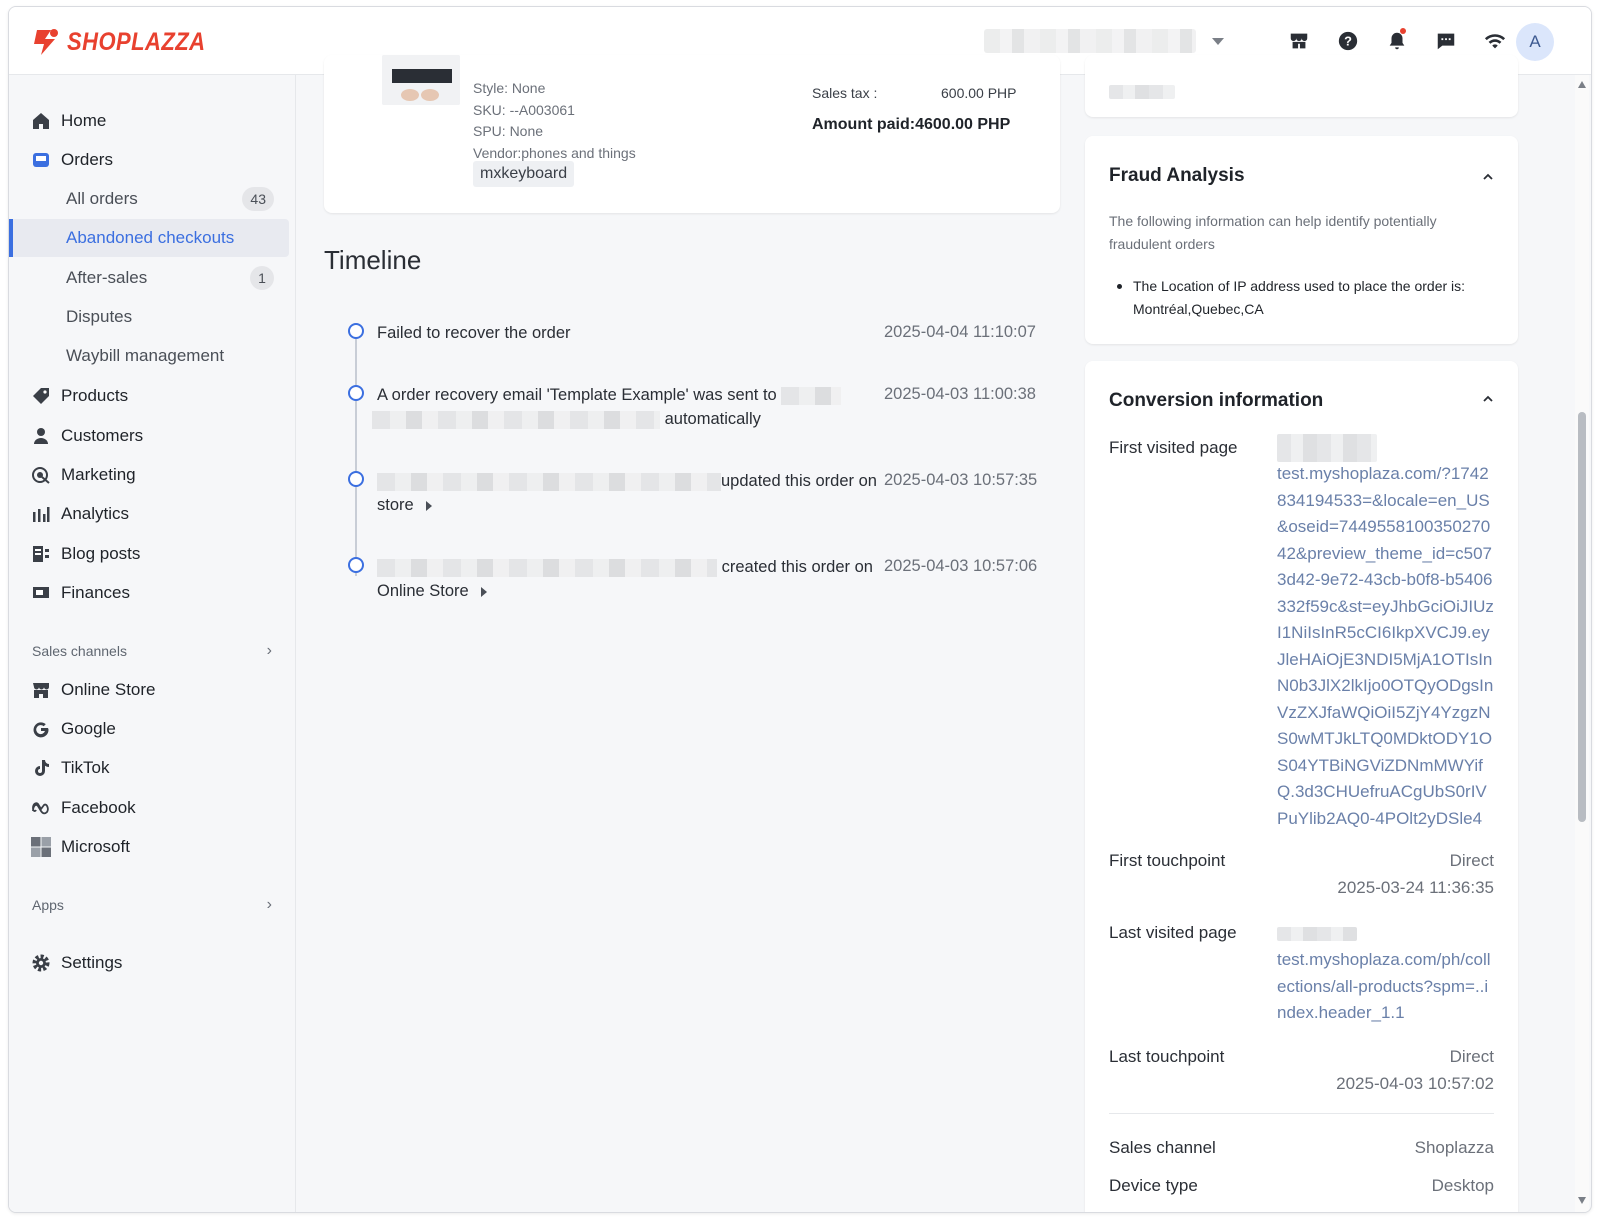 This screenshot has width=1600, height=1219. I want to click on count-badge: 1, so click(262, 278).